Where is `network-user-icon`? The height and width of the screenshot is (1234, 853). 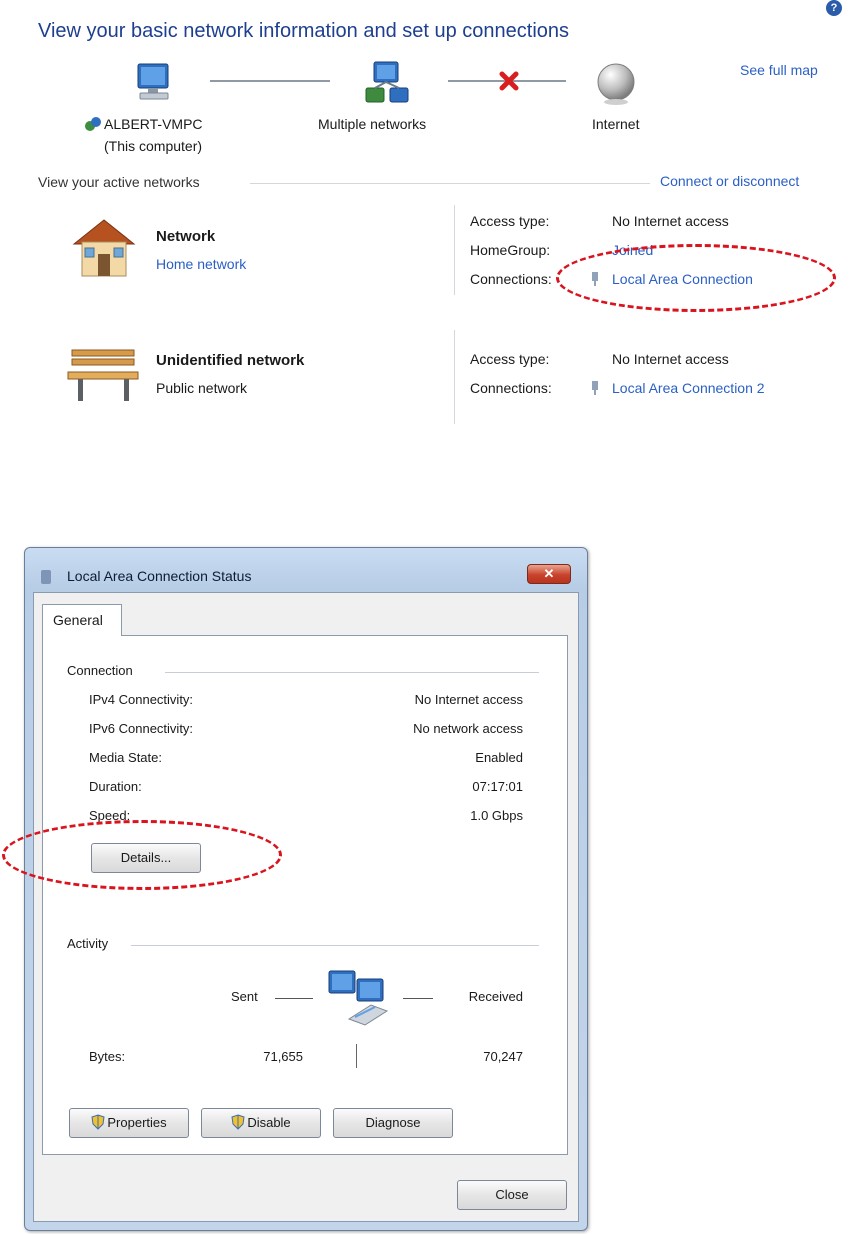 network-user-icon is located at coordinates (93, 124).